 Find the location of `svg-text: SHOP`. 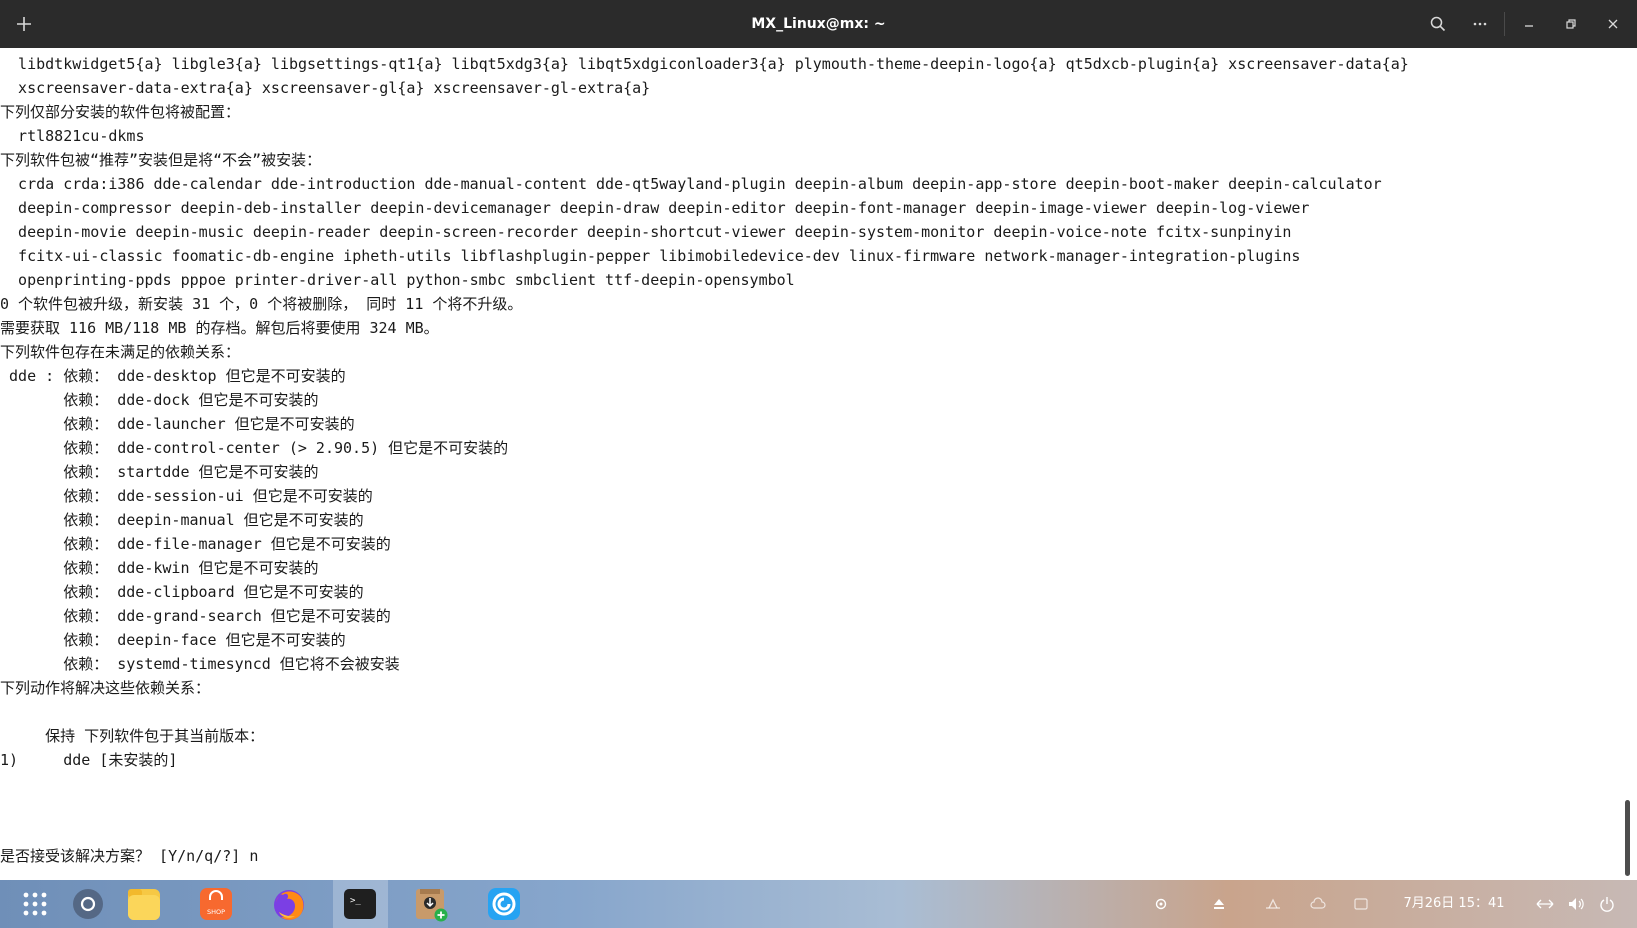

svg-text: SHOP is located at coordinates (216, 912).